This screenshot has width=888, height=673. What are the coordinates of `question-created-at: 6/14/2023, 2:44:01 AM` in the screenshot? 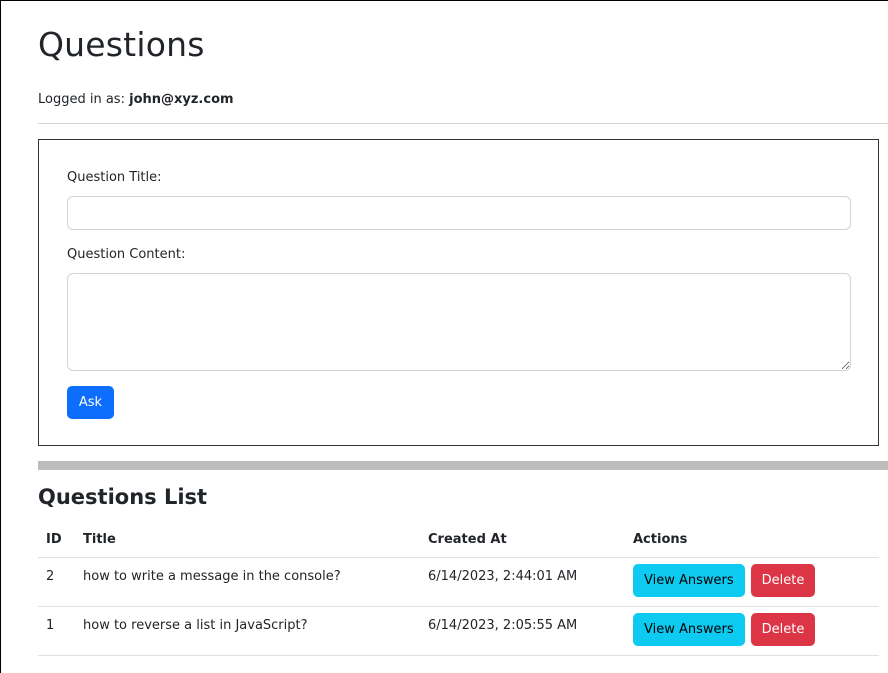 It's located at (522, 582).